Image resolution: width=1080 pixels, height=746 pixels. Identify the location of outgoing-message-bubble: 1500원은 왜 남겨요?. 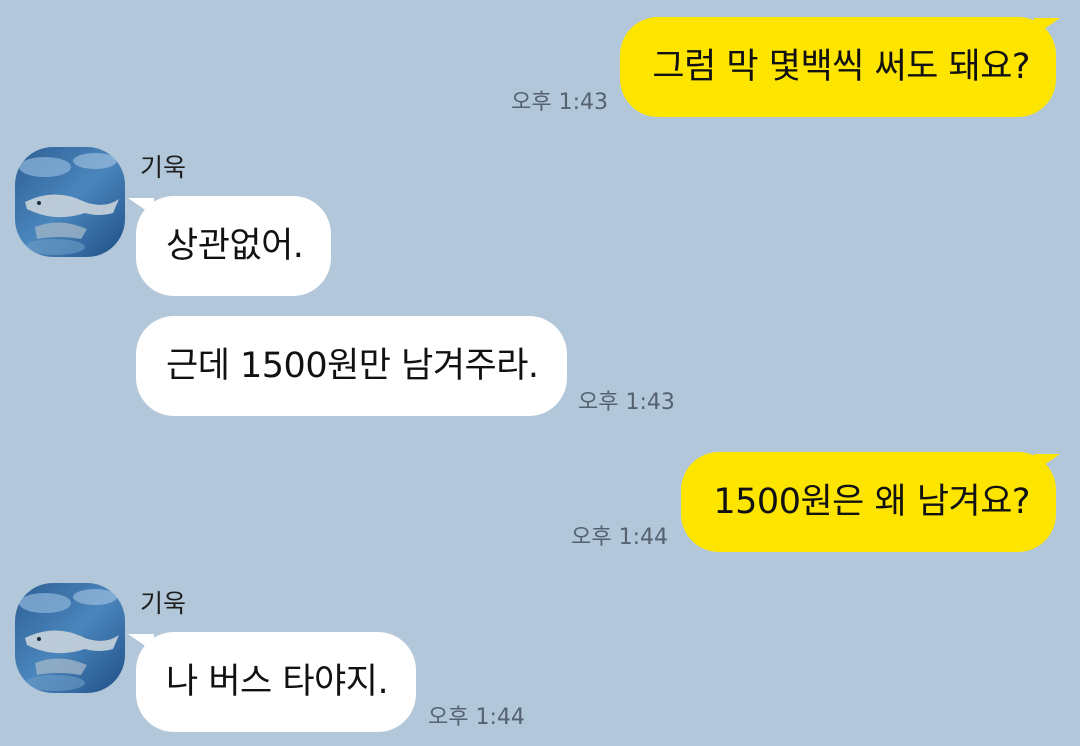
(868, 502).